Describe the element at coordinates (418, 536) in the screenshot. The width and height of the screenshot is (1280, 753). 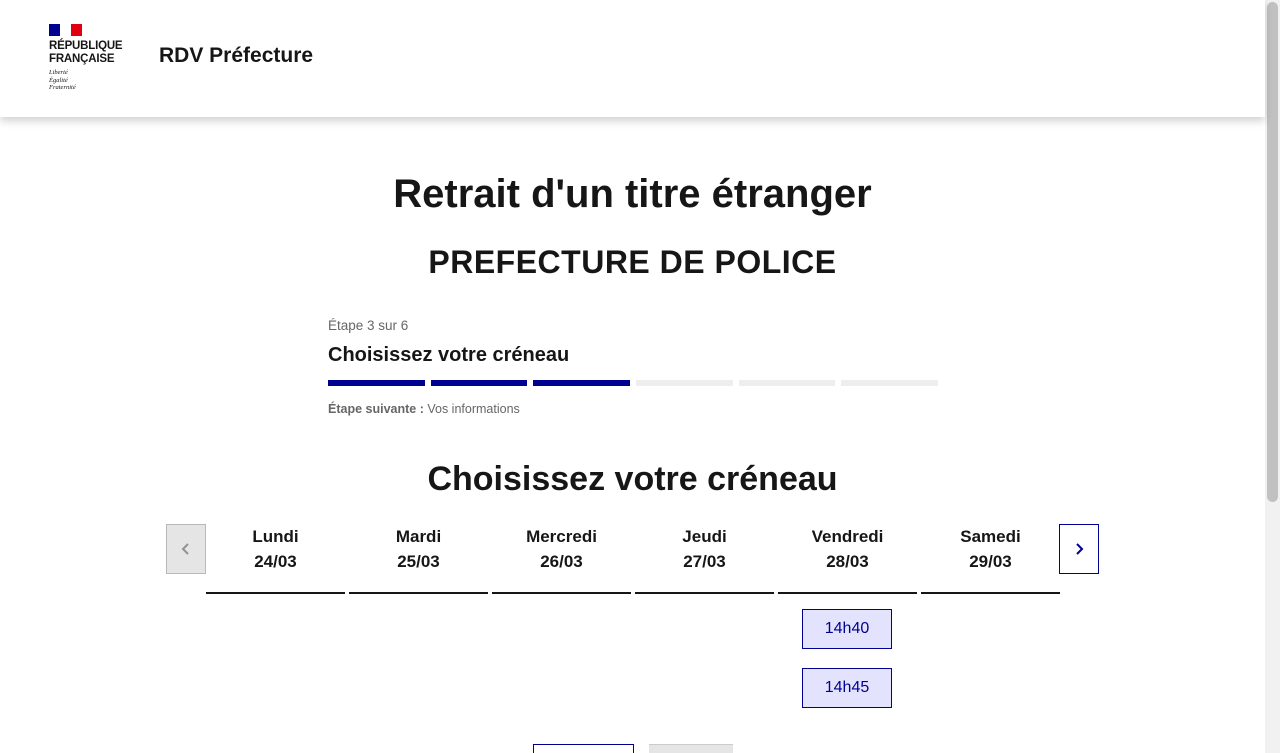
I see `day-name: Mardi` at that location.